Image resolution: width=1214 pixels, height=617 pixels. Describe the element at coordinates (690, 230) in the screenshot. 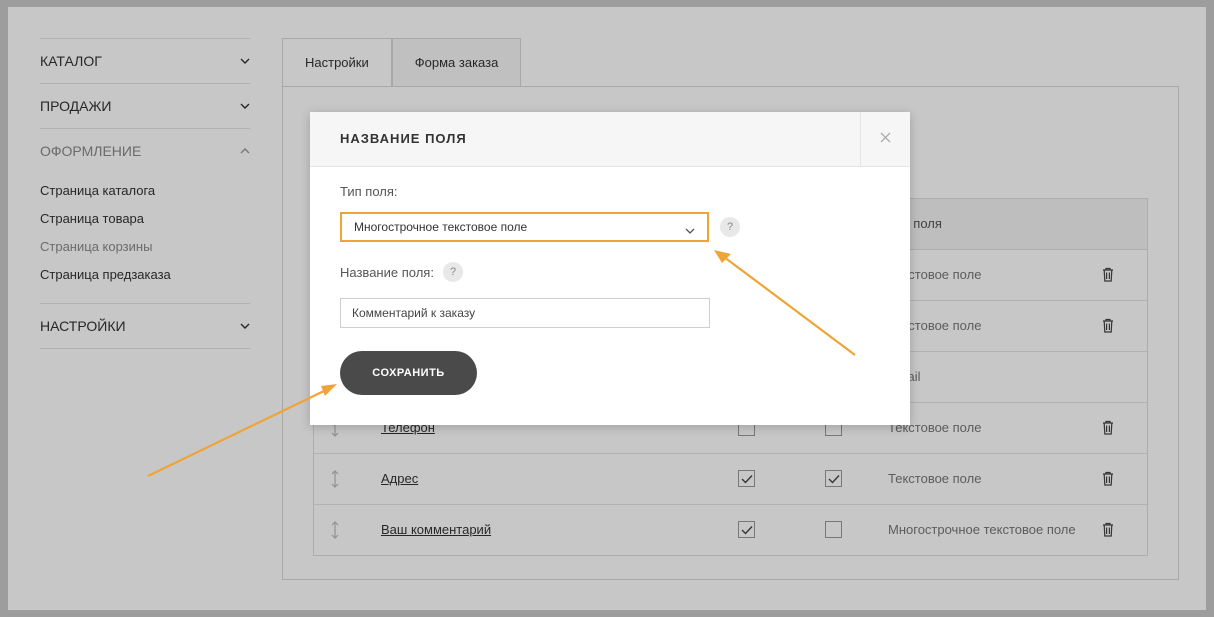

I see `chevron-down-icon` at that location.